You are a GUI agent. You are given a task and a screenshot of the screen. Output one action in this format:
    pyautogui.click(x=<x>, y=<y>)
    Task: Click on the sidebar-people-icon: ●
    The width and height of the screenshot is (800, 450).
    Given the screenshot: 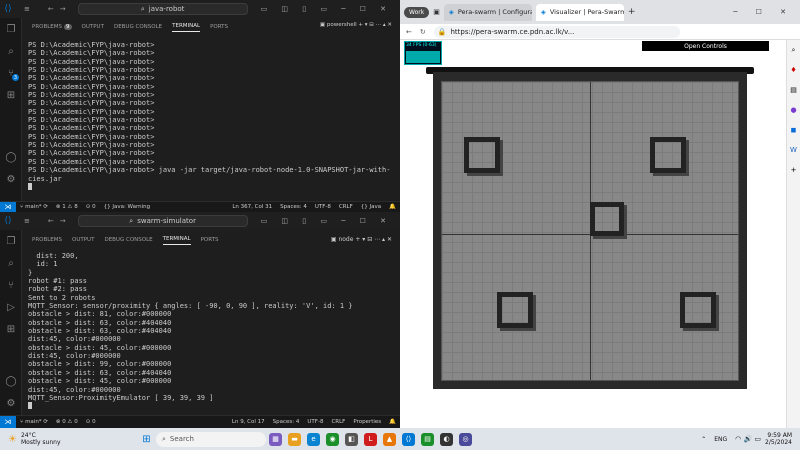 What is the action you would take?
    pyautogui.click(x=793, y=110)
    